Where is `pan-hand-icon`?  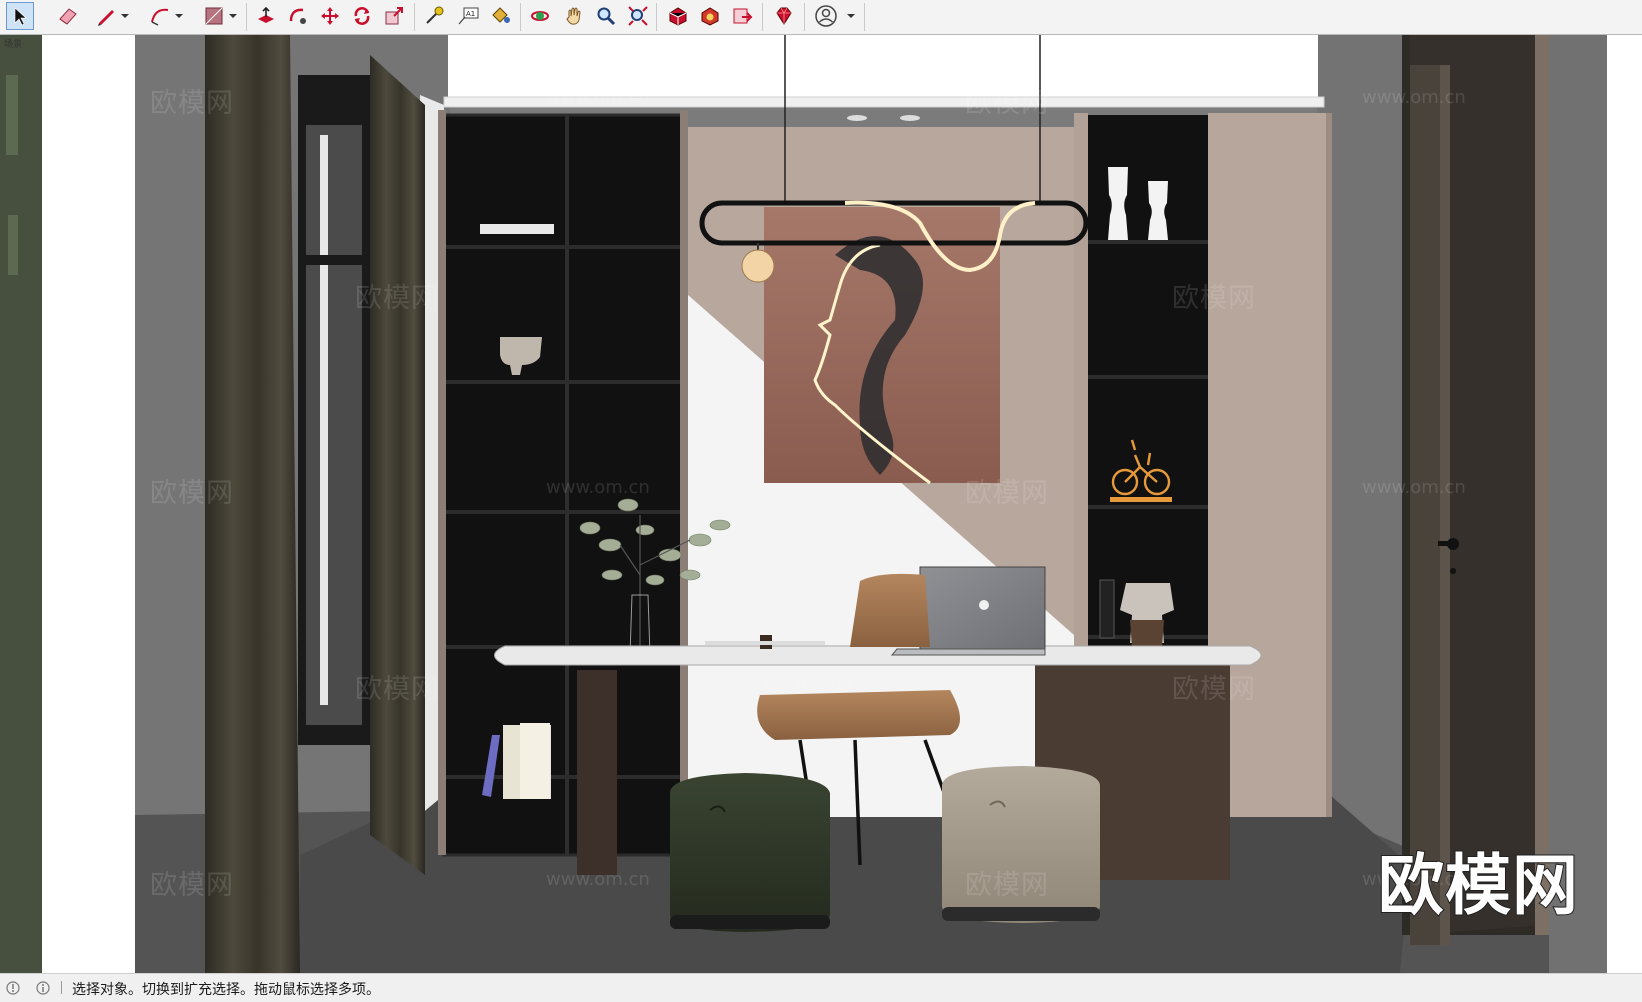
pan-hand-icon is located at coordinates (573, 16).